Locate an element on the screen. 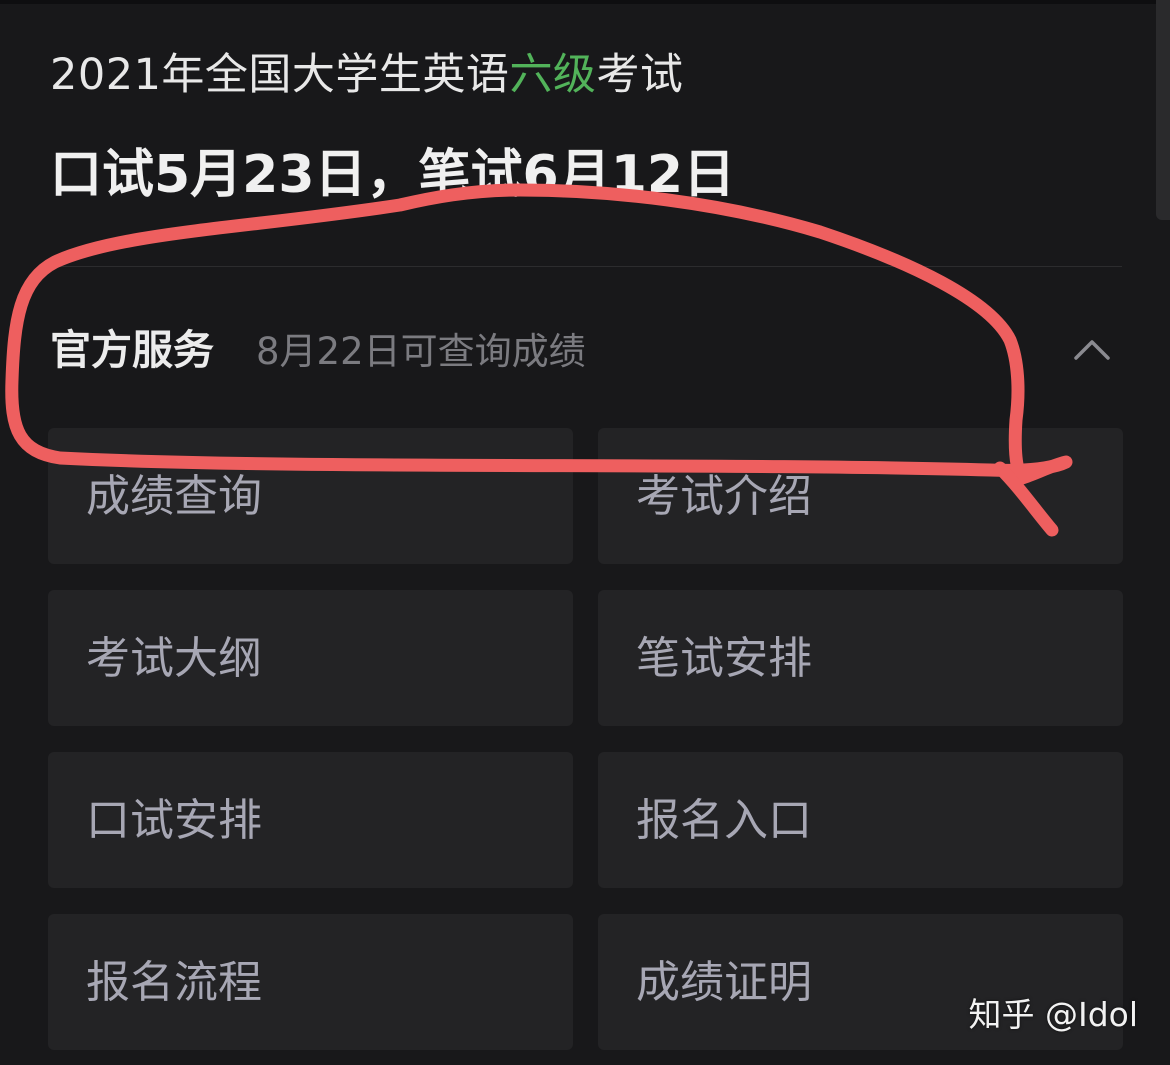 Image resolution: width=1170 pixels, height=1065 pixels. tile-label: 报名流程 is located at coordinates (174, 982).